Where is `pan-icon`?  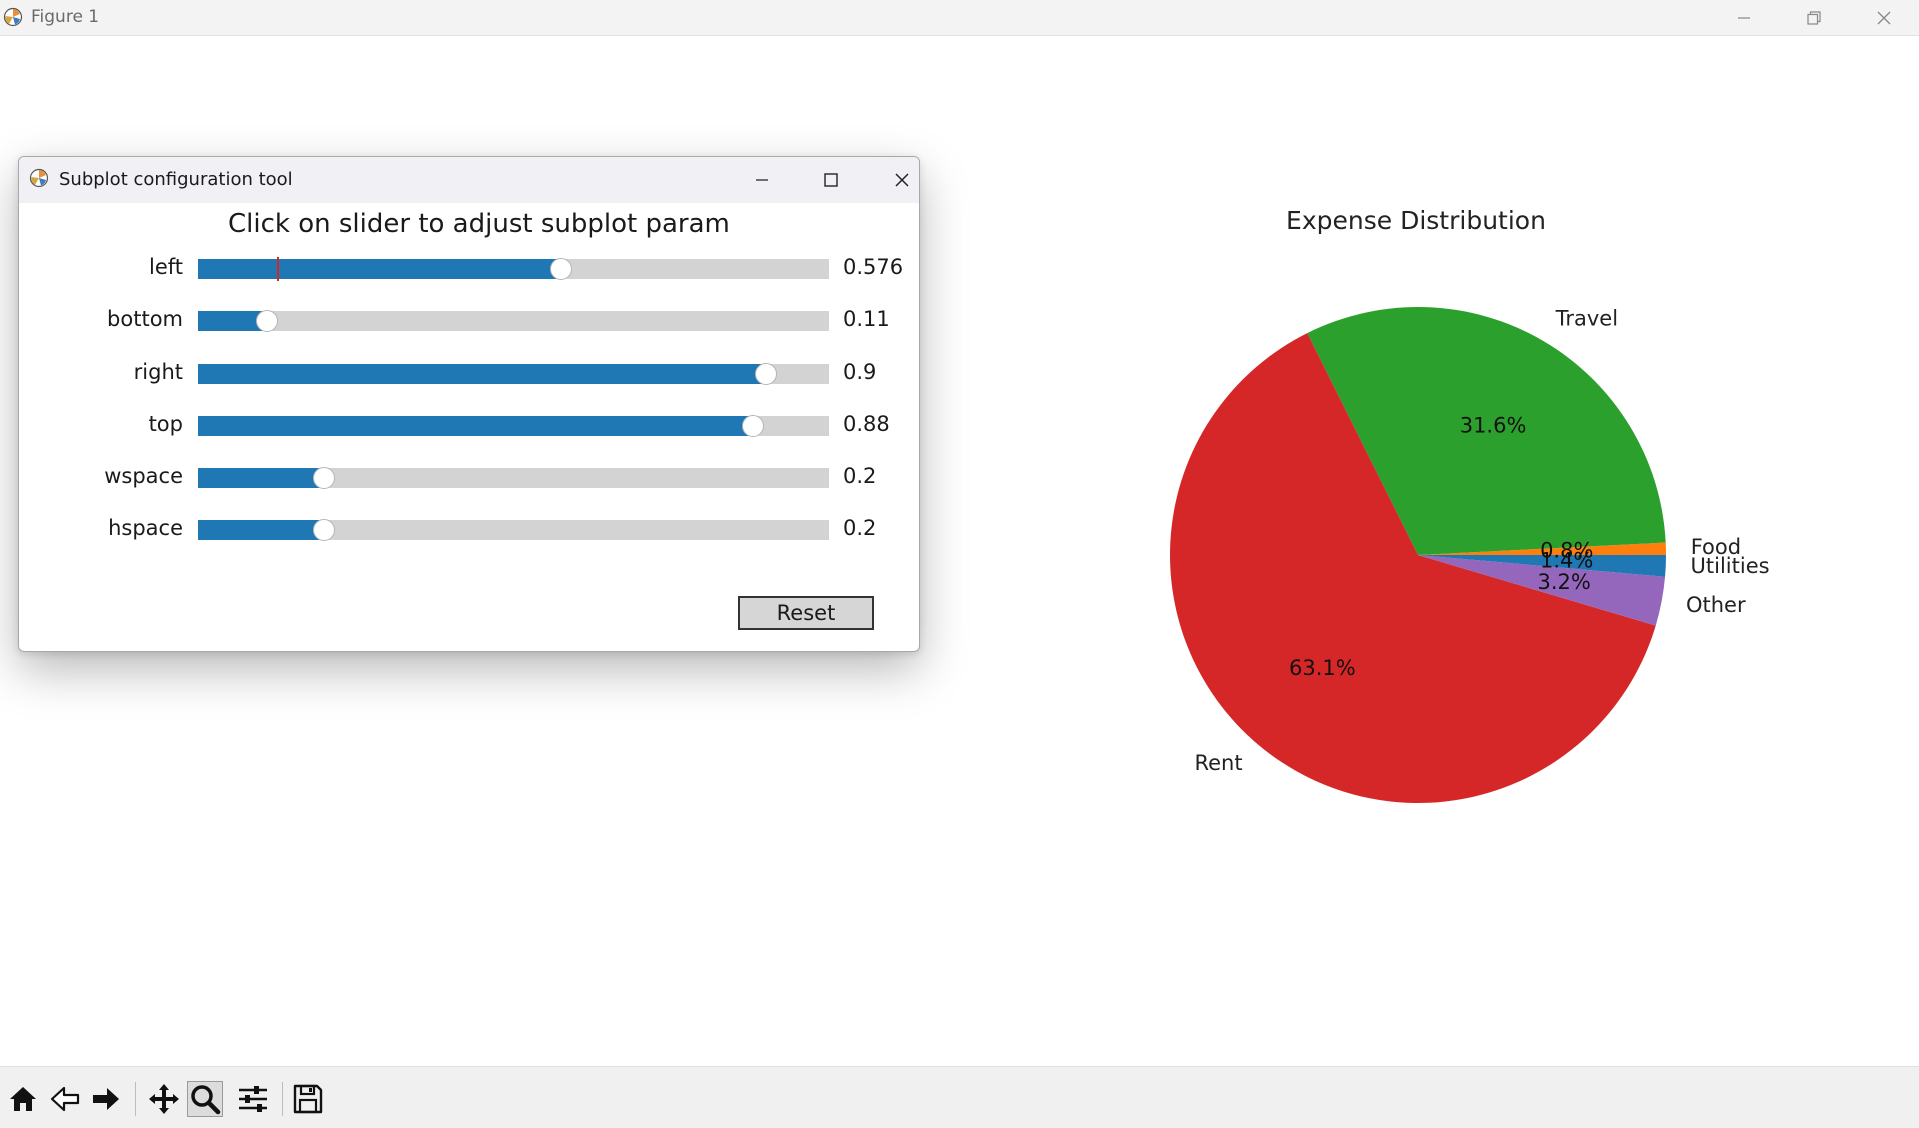 pan-icon is located at coordinates (164, 1099).